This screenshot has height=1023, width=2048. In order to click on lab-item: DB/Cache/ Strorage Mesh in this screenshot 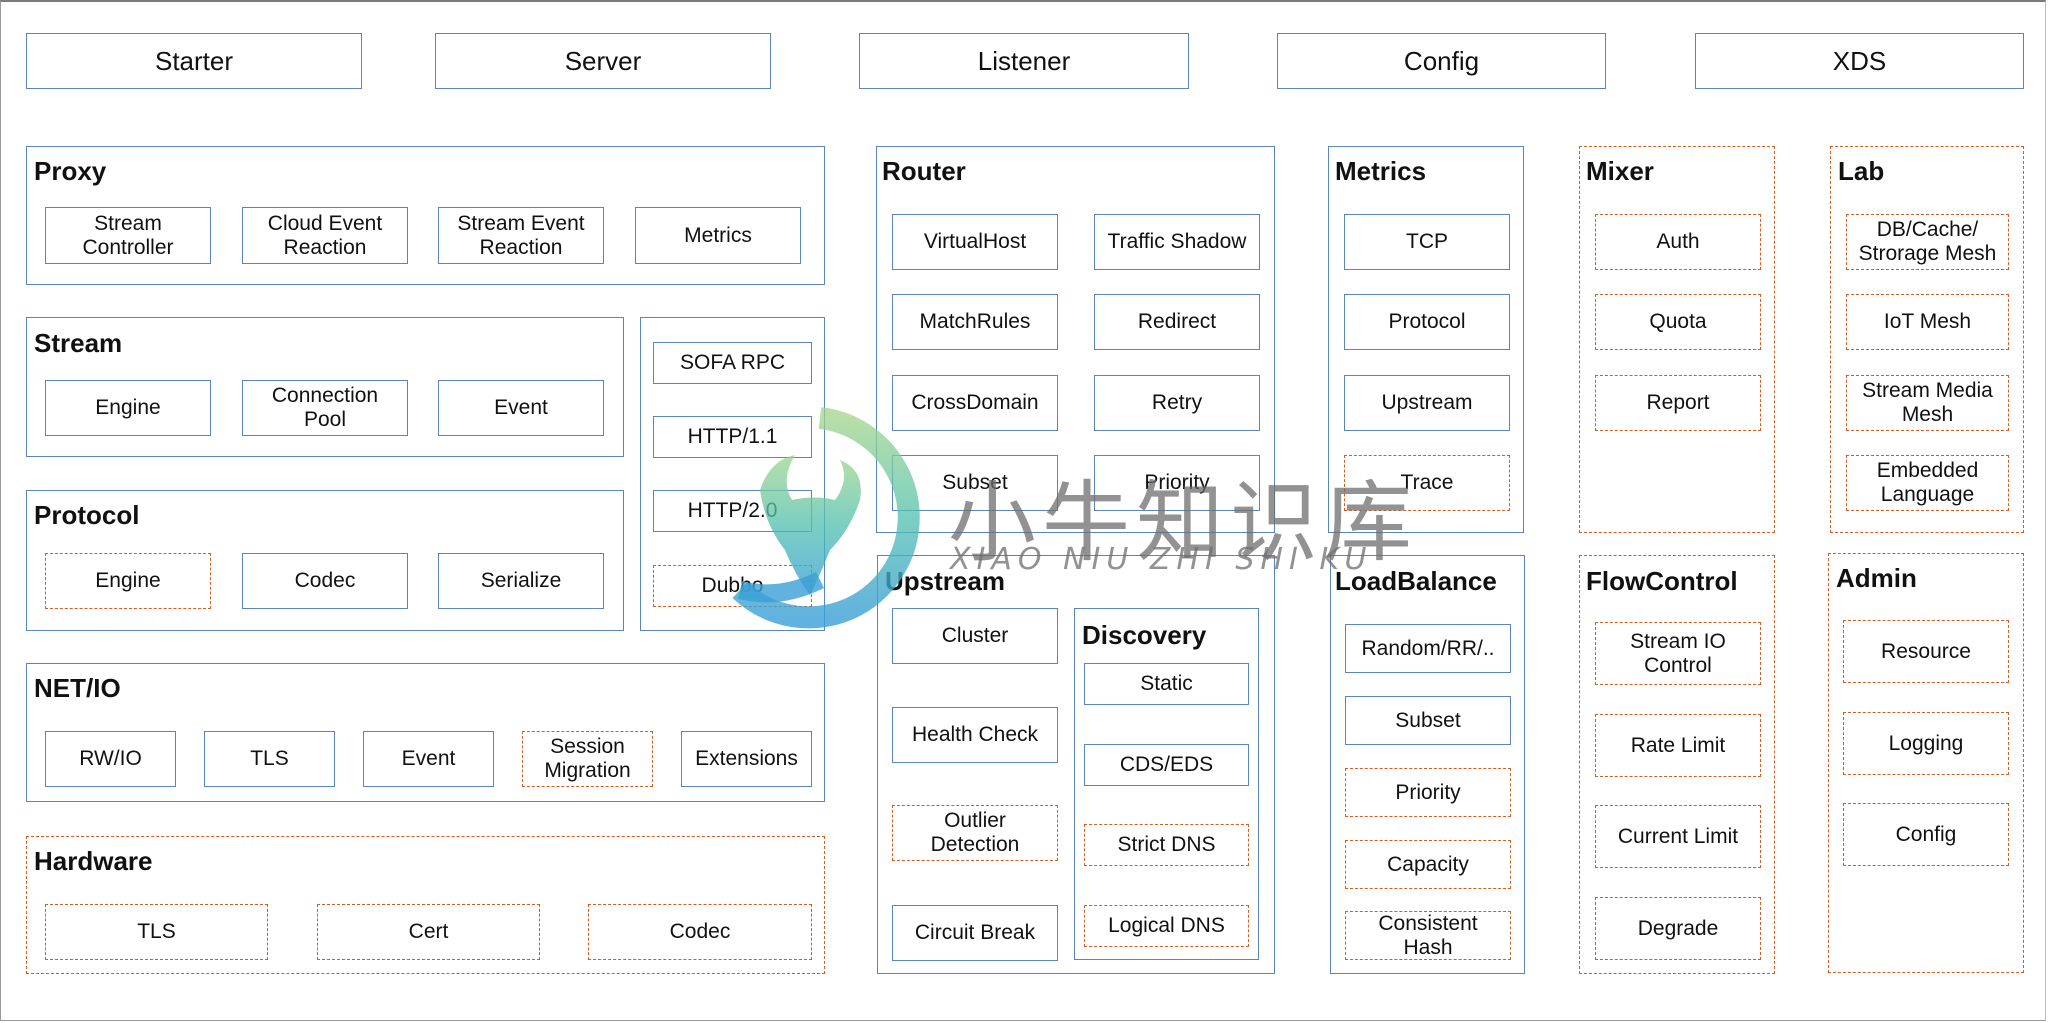, I will do `click(1927, 242)`.